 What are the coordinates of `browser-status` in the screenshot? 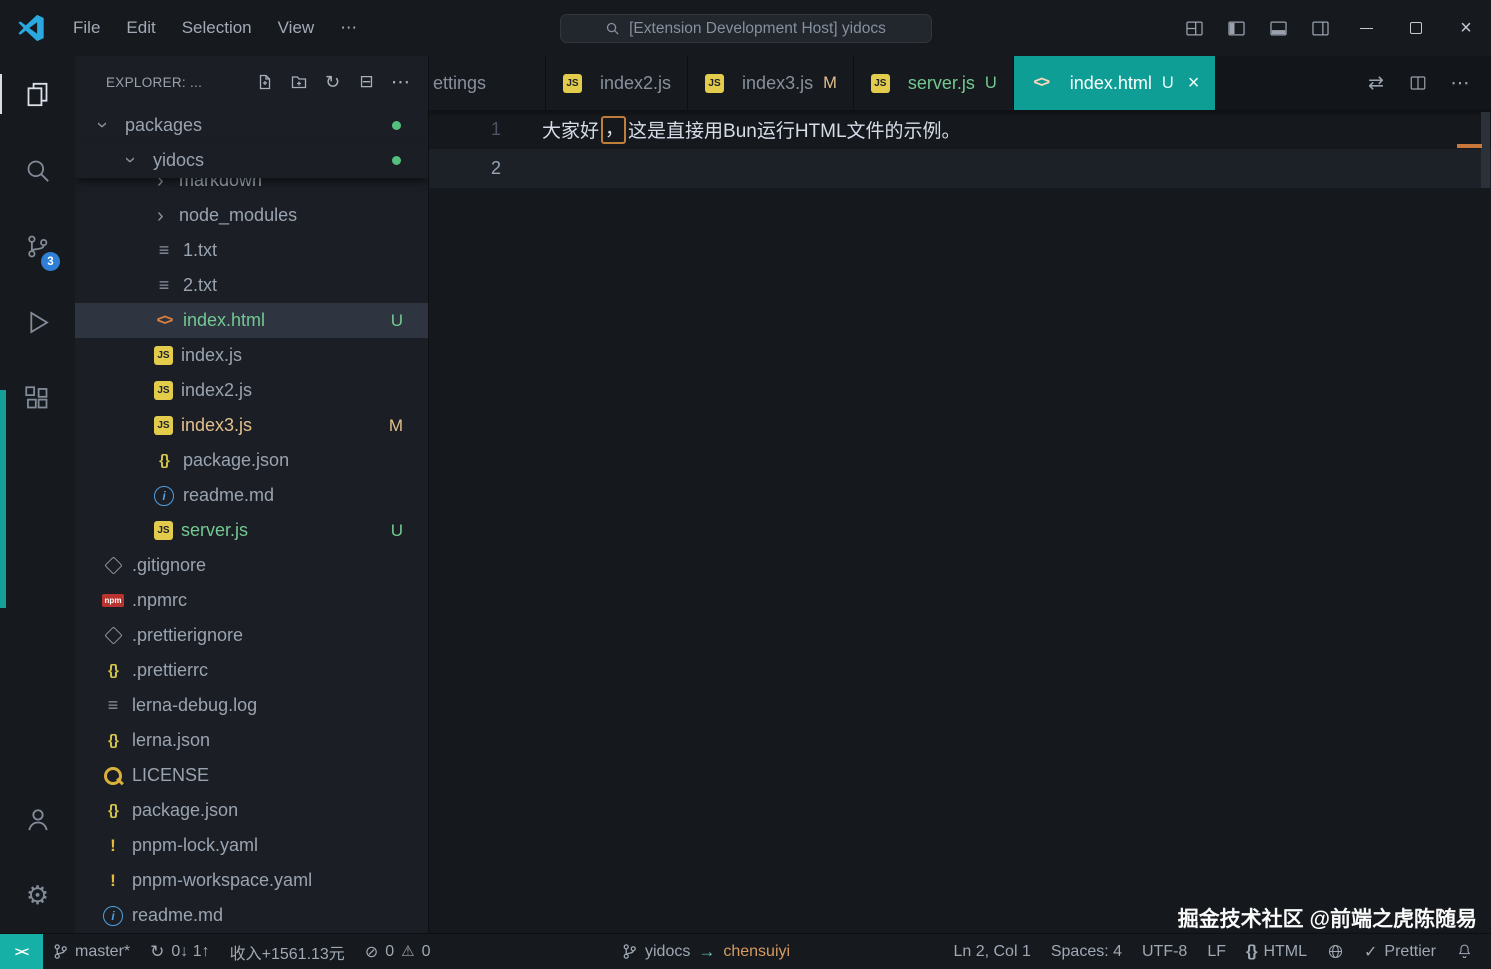 It's located at (1335, 951).